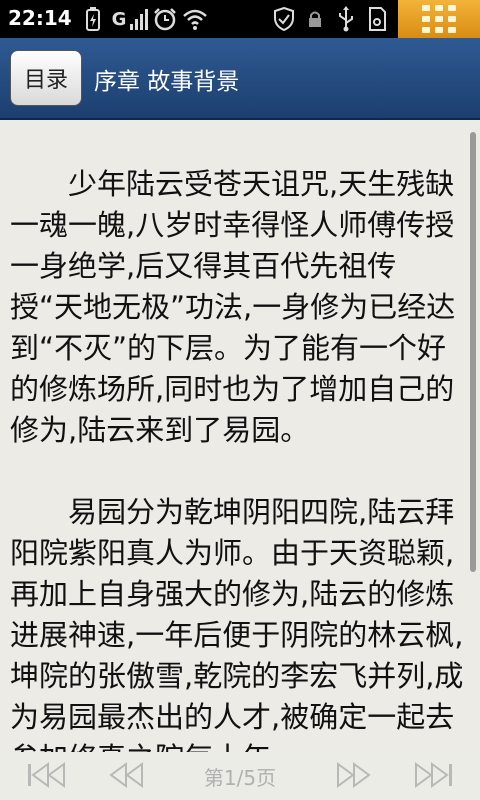  I want to click on wifi-icon, so click(195, 19).